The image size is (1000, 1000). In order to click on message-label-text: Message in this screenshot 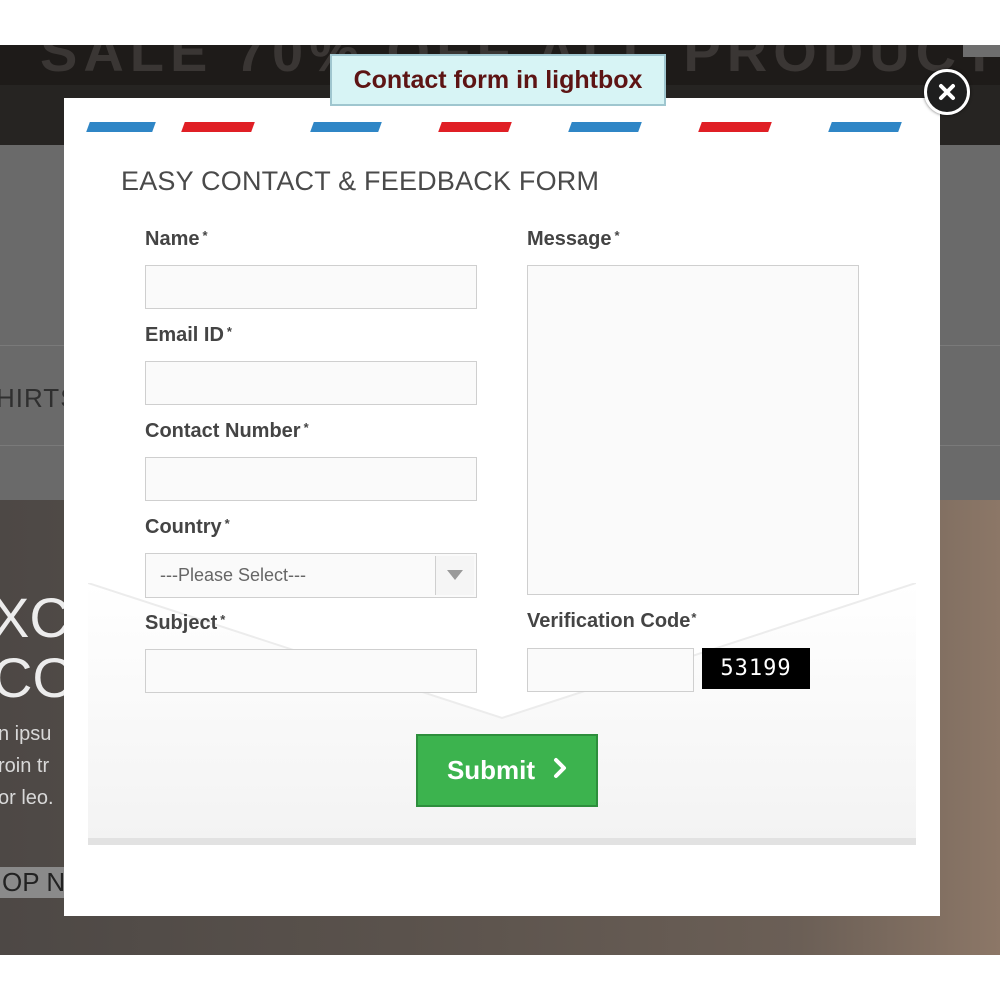, I will do `click(569, 239)`.